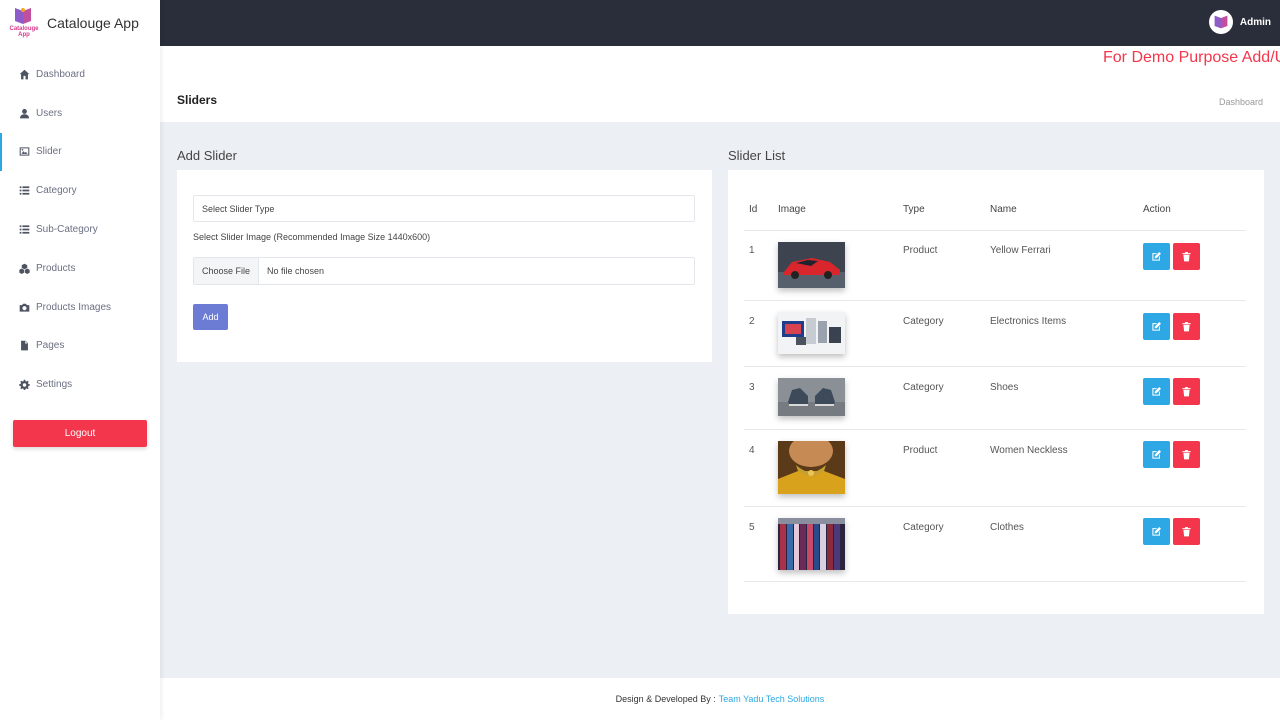  What do you see at coordinates (720, 84) in the screenshot?
I see `content-header: For Demo Purpose Add/U Sliders Dashboard` at bounding box center [720, 84].